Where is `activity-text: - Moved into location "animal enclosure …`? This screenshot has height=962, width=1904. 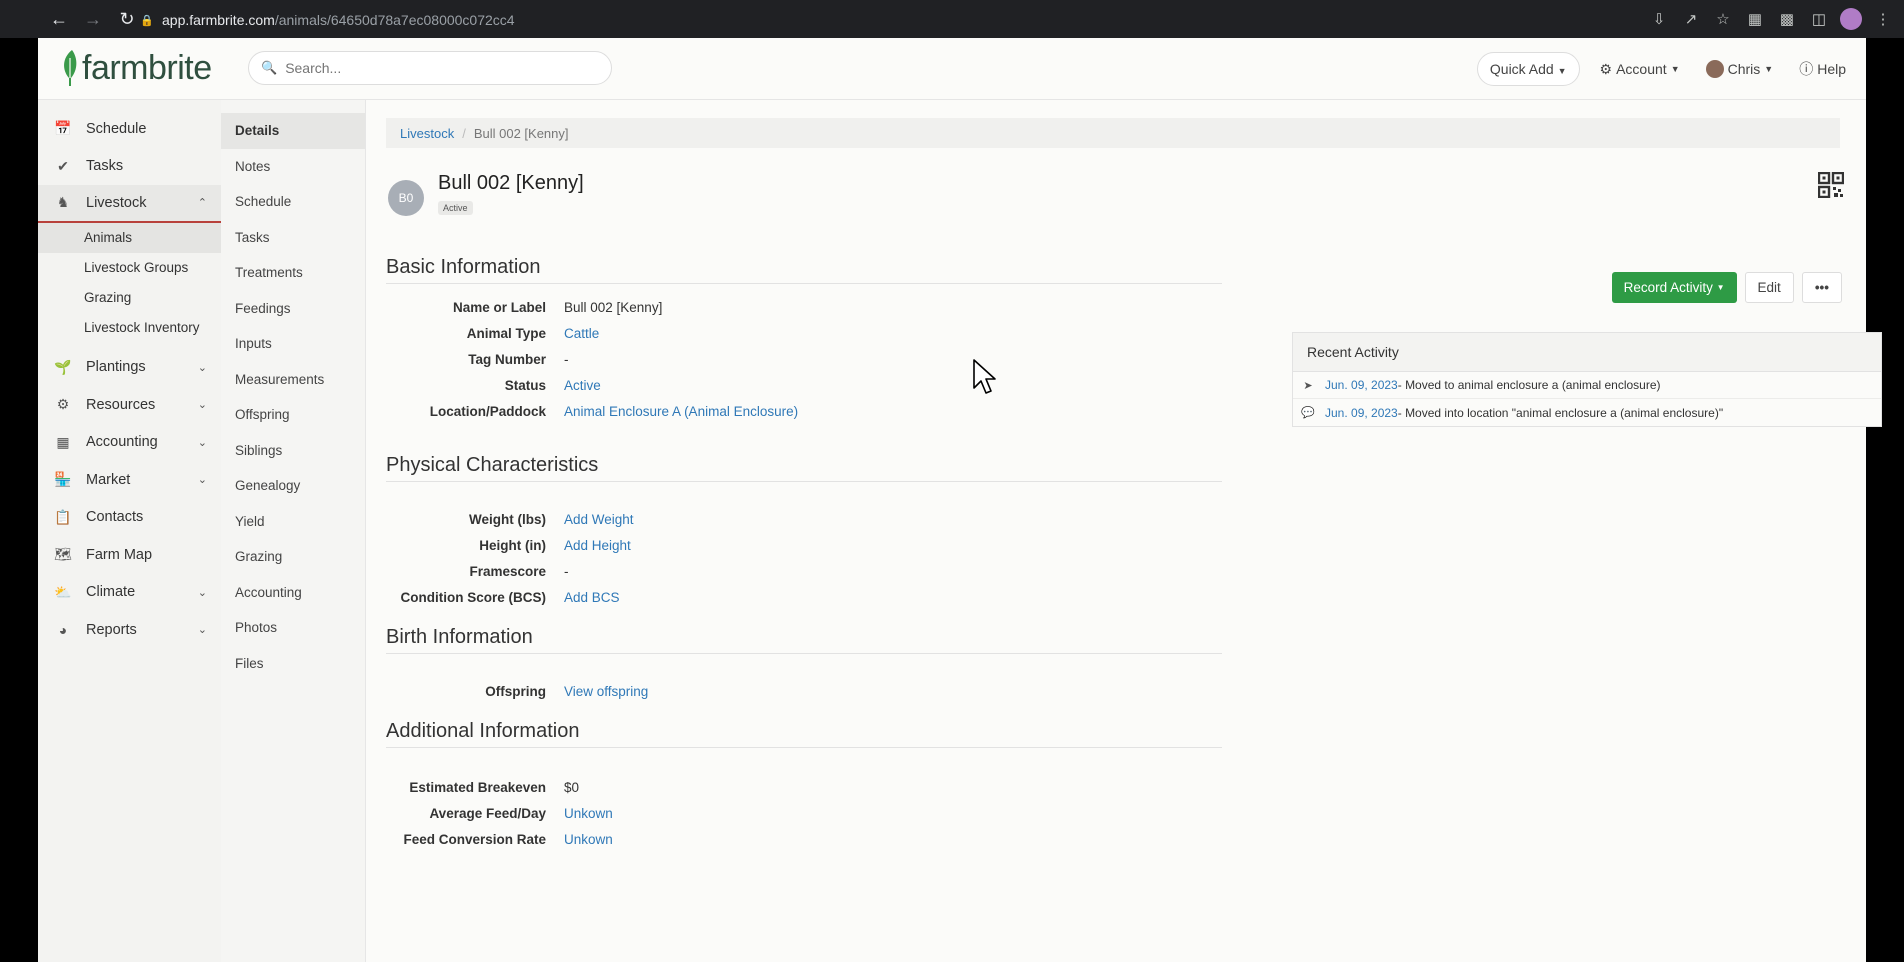 activity-text: - Moved into location "animal enclosure … is located at coordinates (1560, 412).